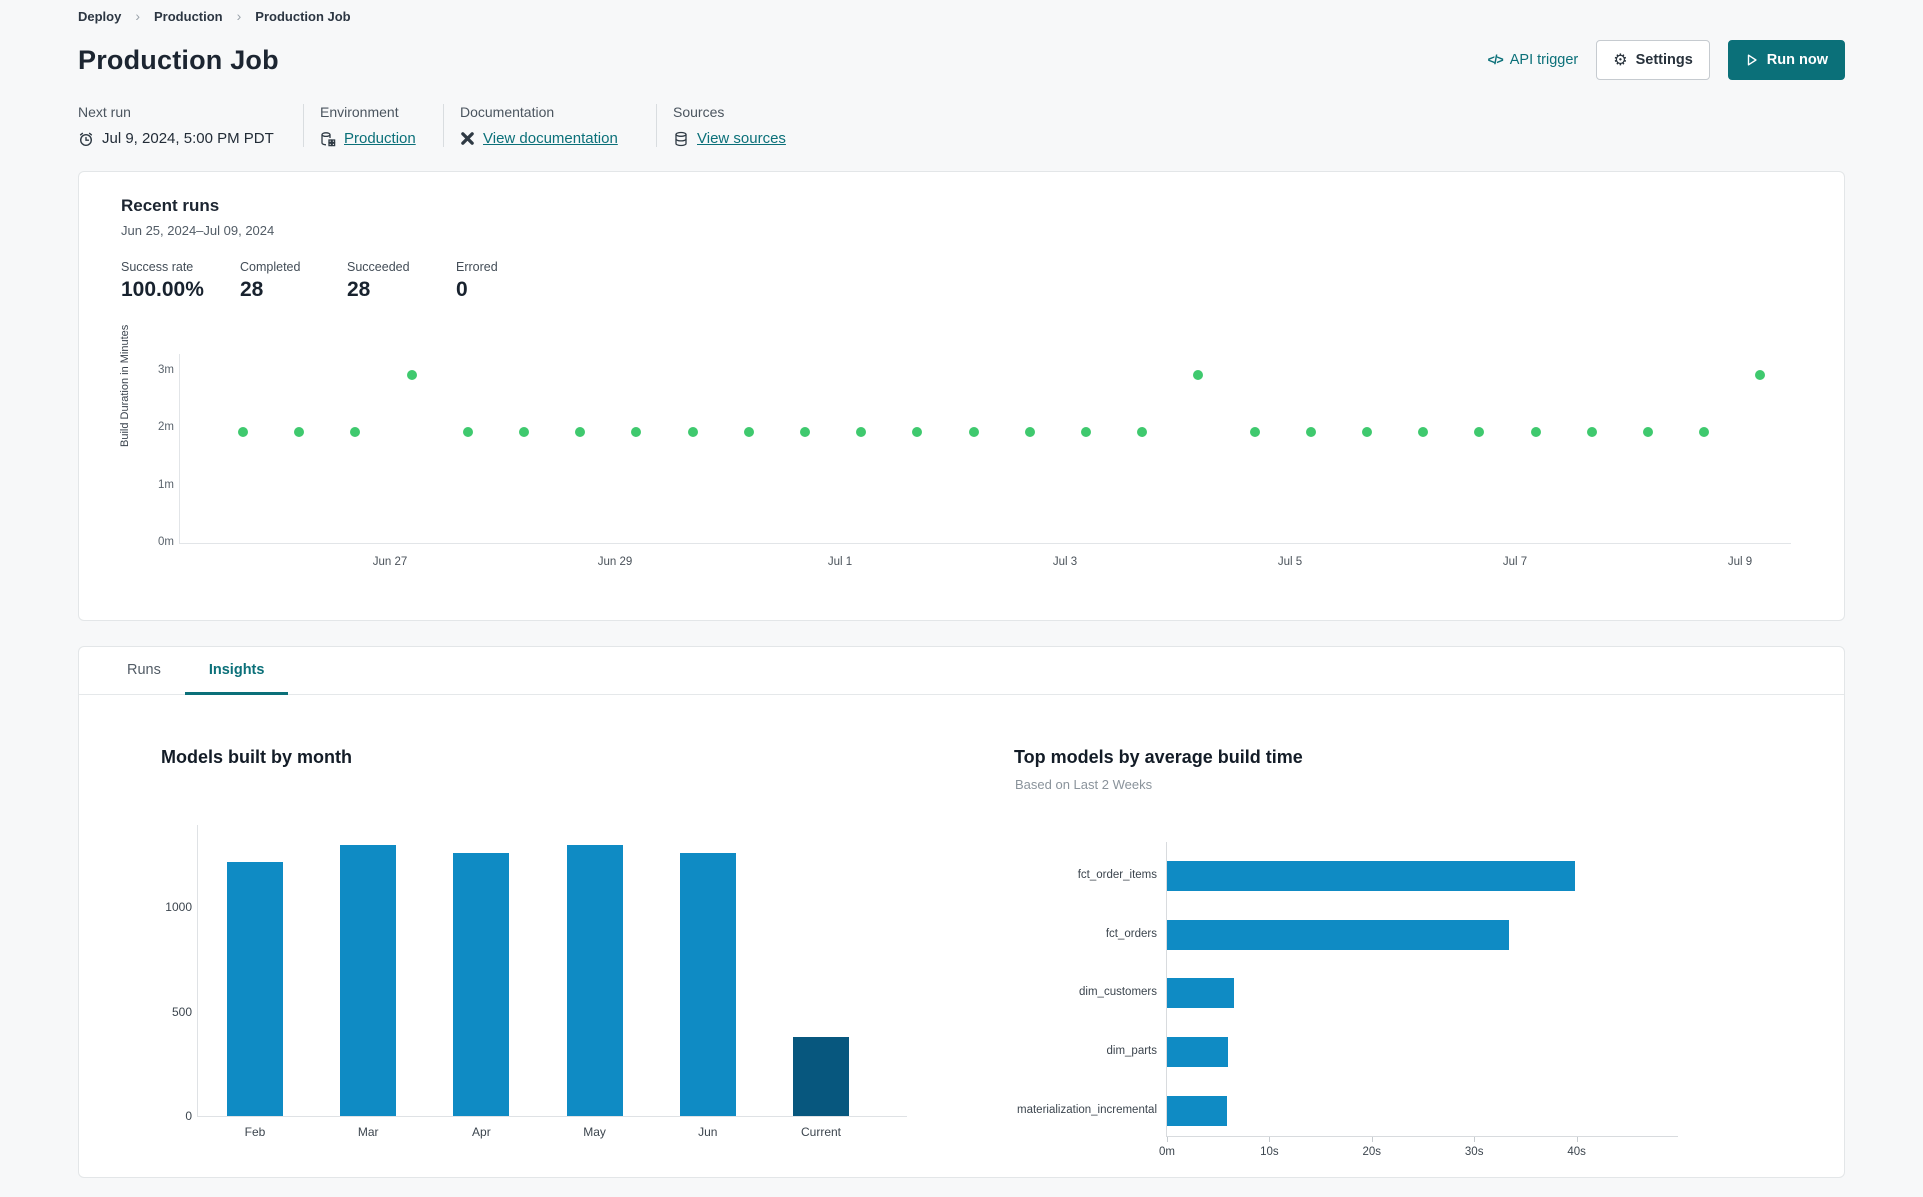 The height and width of the screenshot is (1197, 1923). Describe the element at coordinates (1269, 1152) in the screenshot. I see `hbar-x-tick: 10s` at that location.